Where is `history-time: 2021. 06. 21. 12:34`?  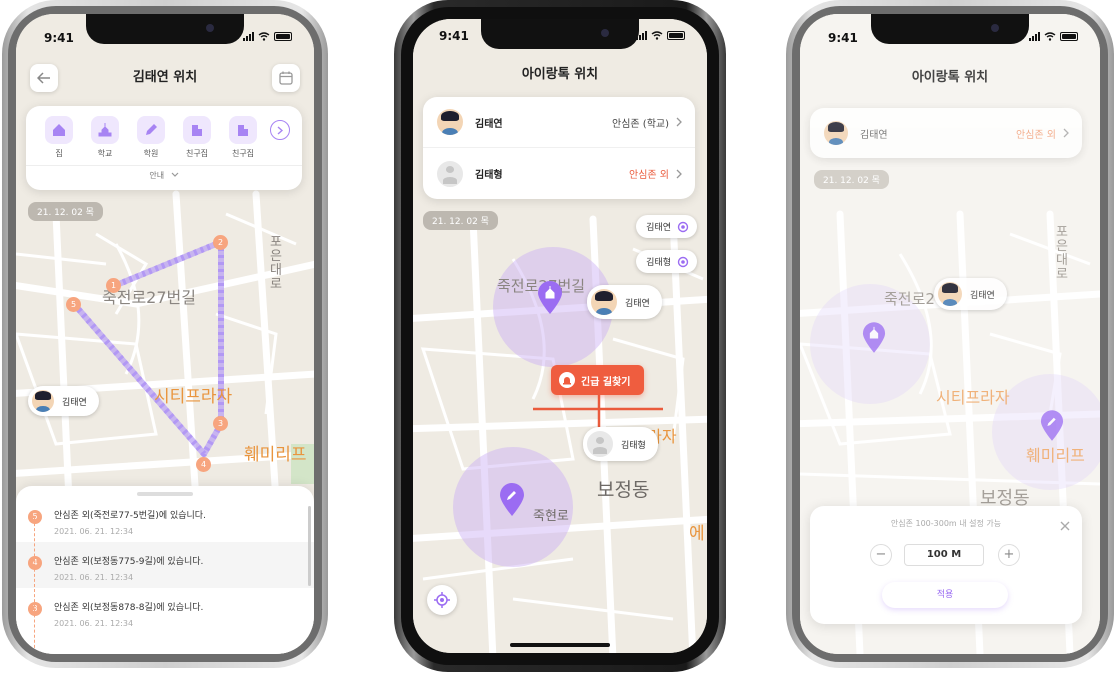 history-time: 2021. 06. 21. 12:34 is located at coordinates (94, 623).